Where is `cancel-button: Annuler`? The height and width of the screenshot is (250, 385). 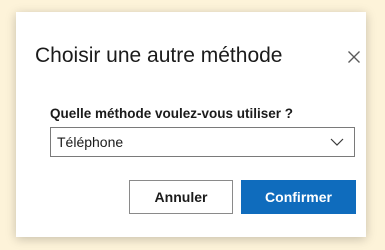 cancel-button: Annuler is located at coordinates (181, 197).